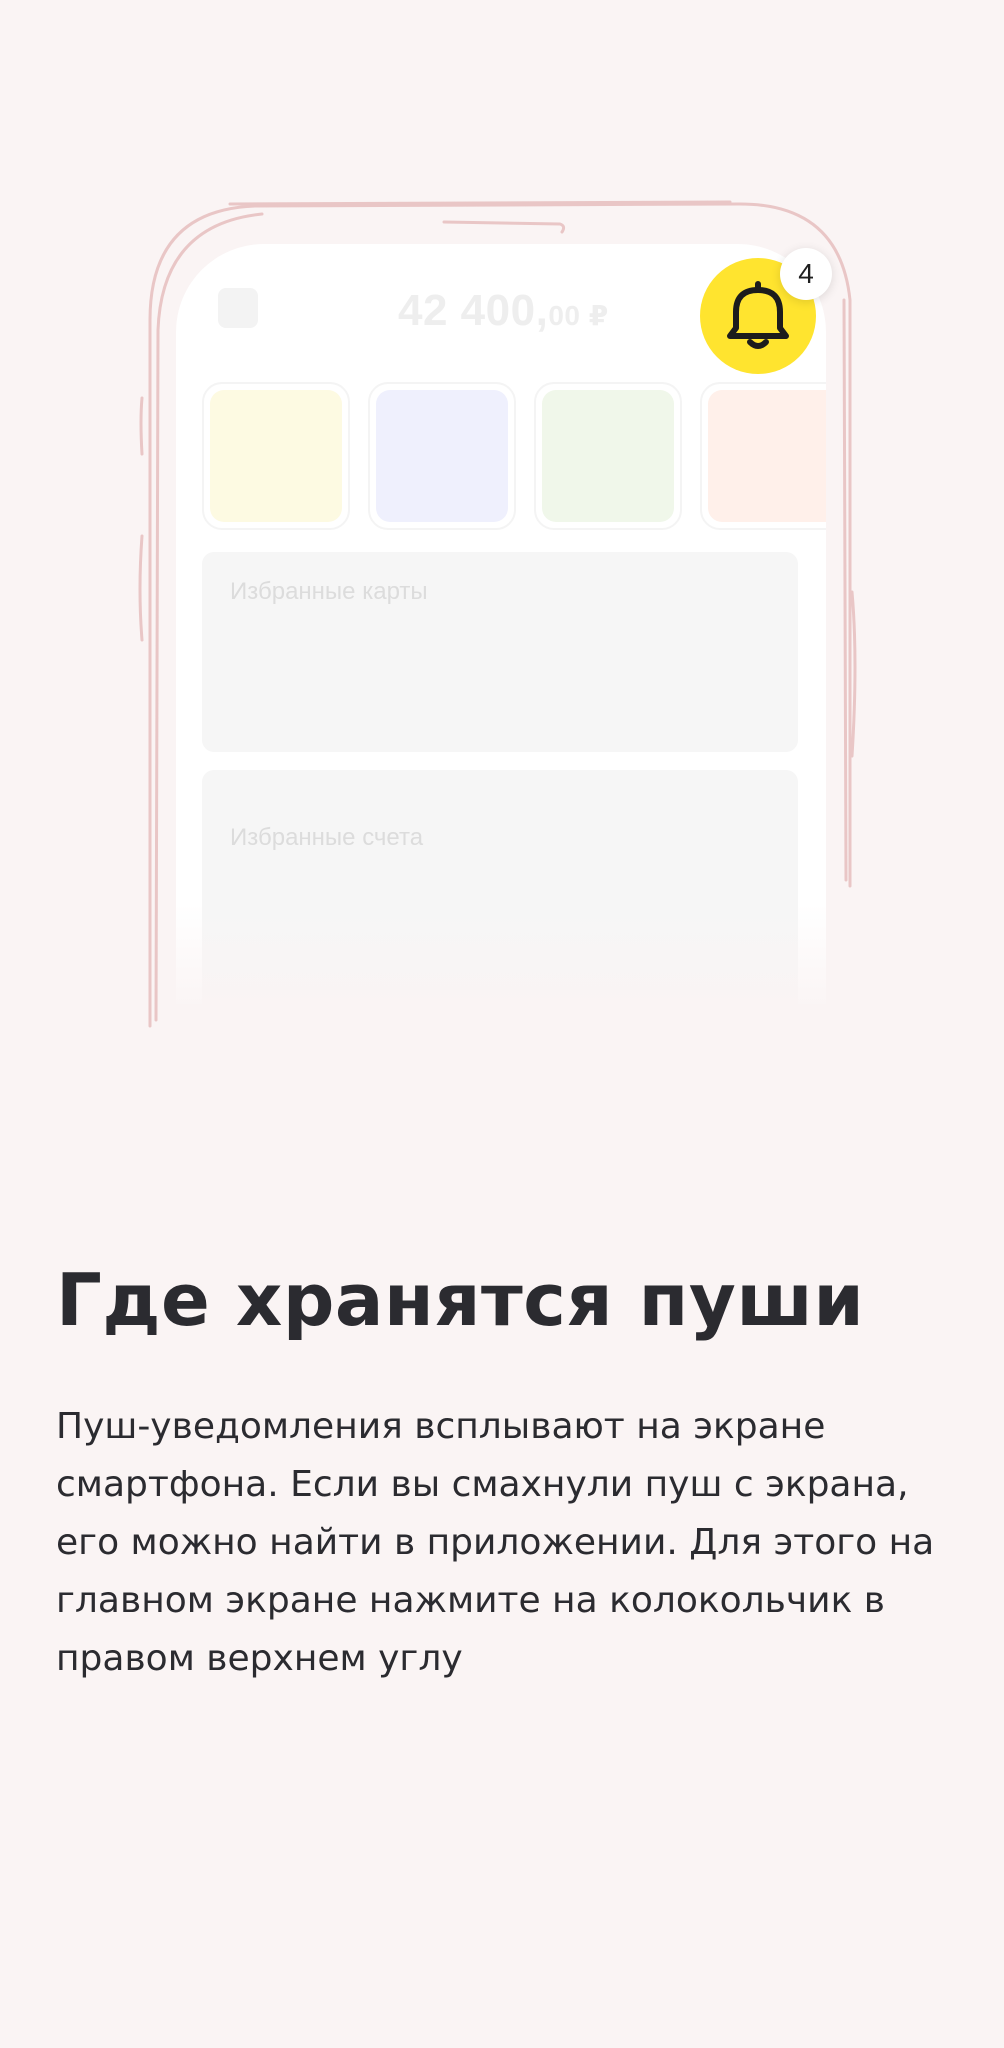 The image size is (1004, 2048). Describe the element at coordinates (578, 315) in the screenshot. I see `balance-kopecks: 00 ₽` at that location.